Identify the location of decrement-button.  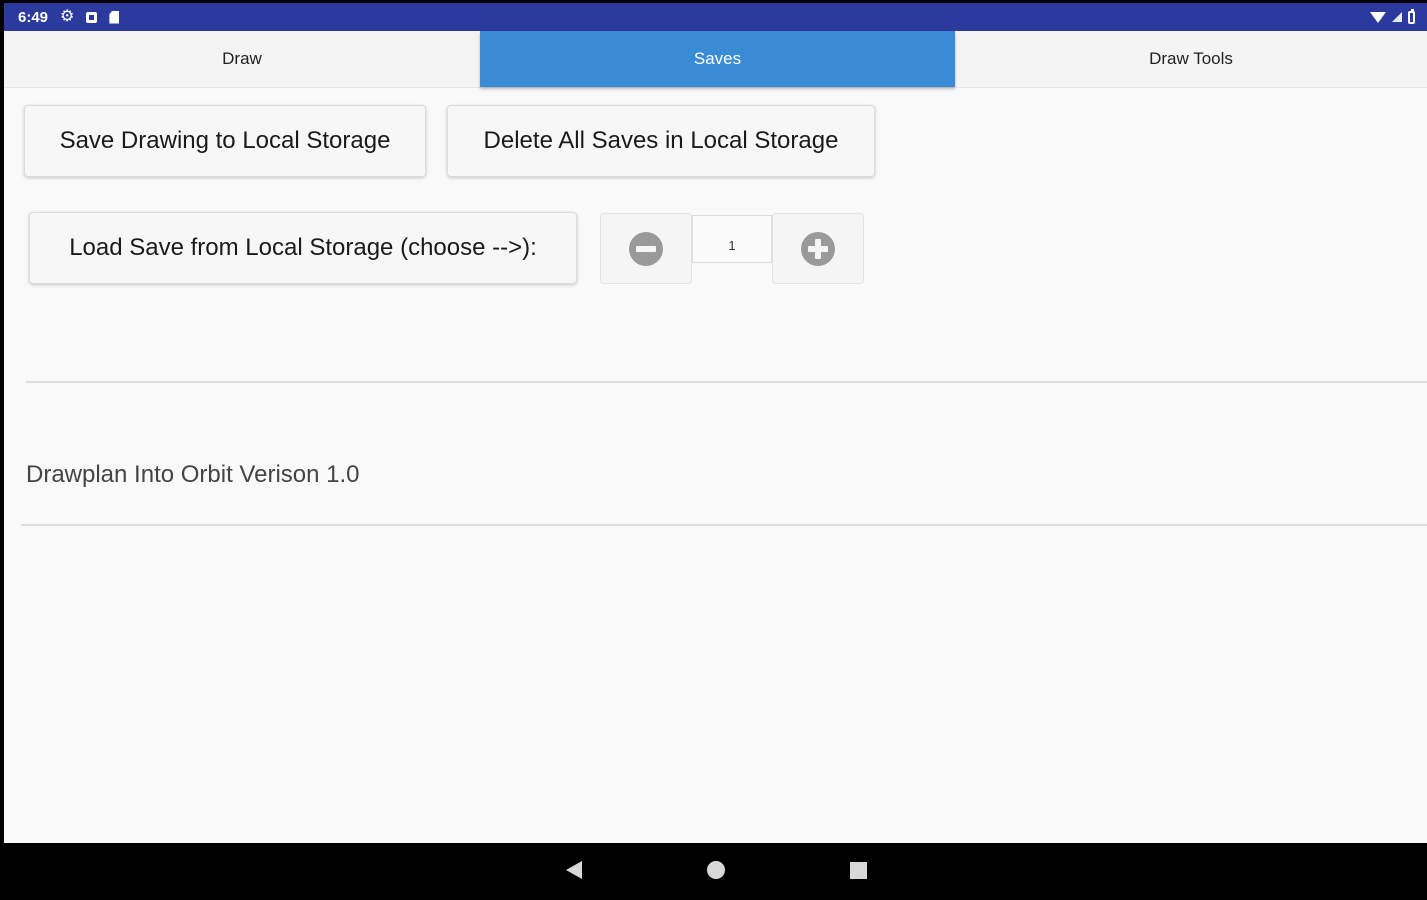
(646, 248).